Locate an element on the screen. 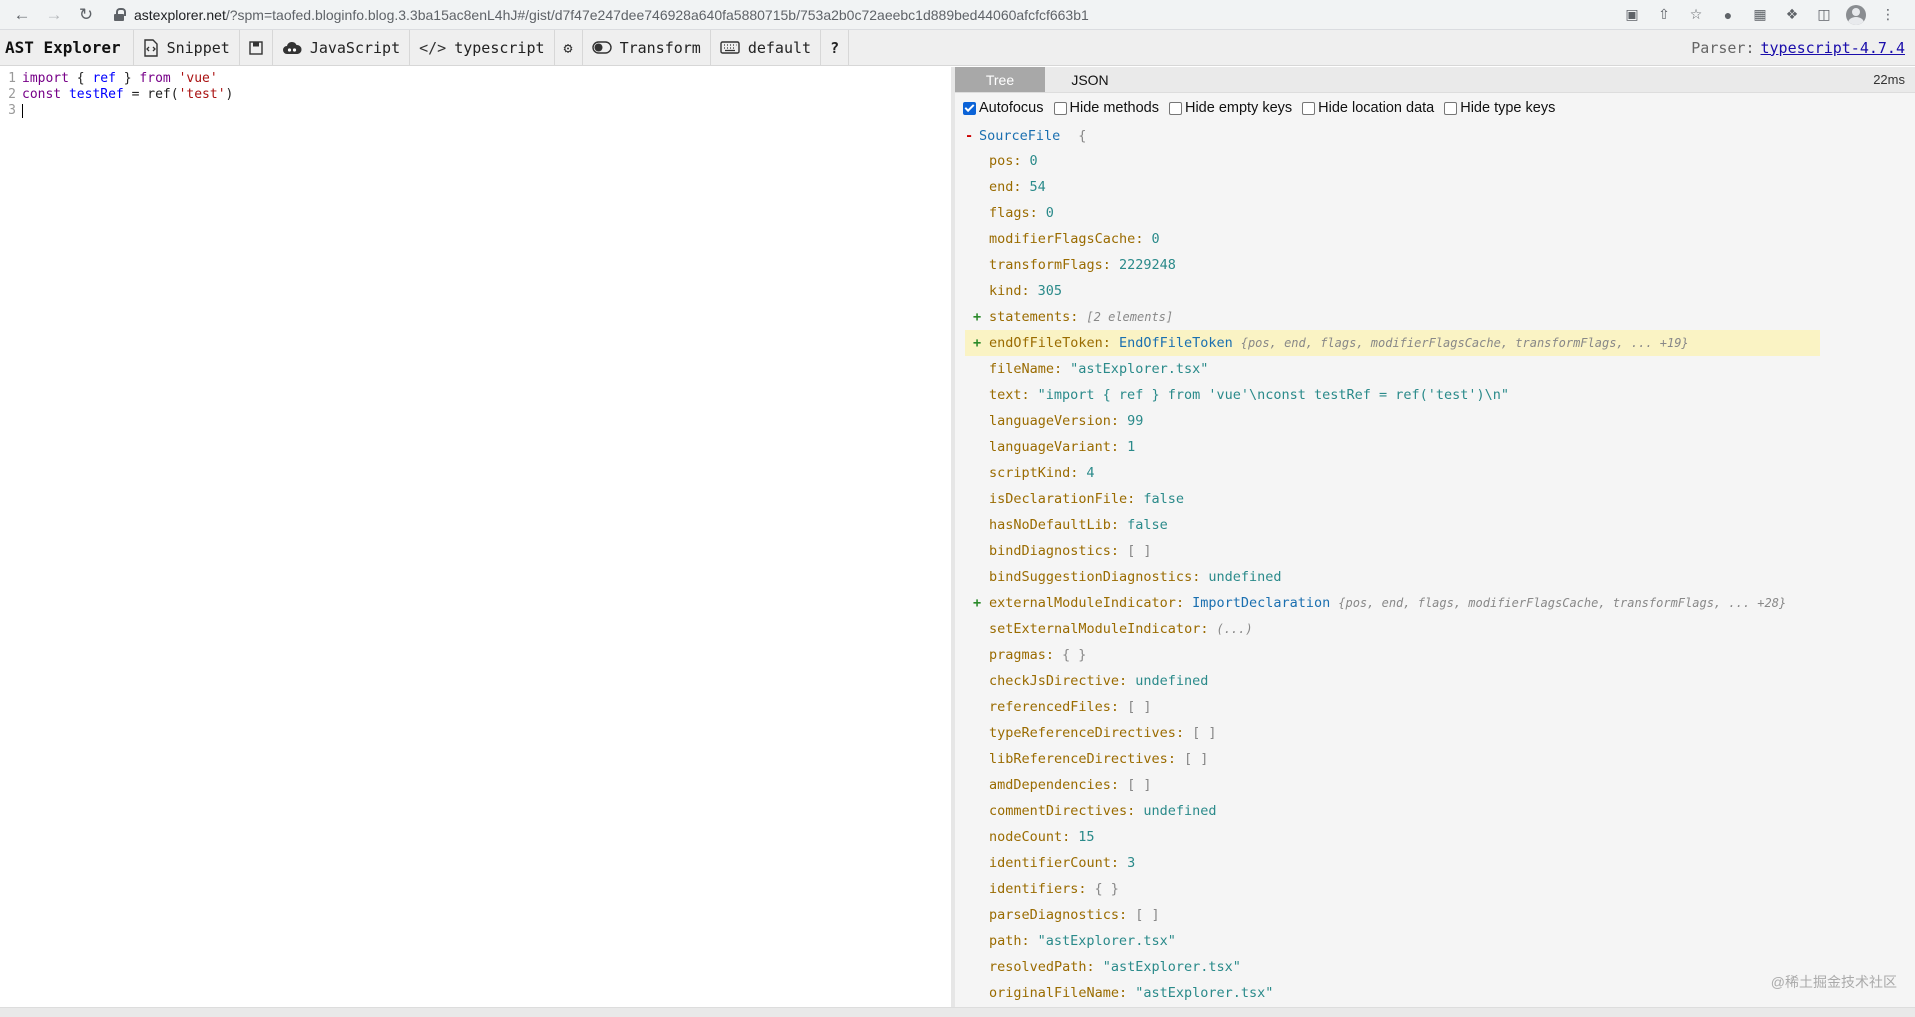 The image size is (1915, 1017). hide-location-option: Hide location data is located at coordinates (1368, 108).